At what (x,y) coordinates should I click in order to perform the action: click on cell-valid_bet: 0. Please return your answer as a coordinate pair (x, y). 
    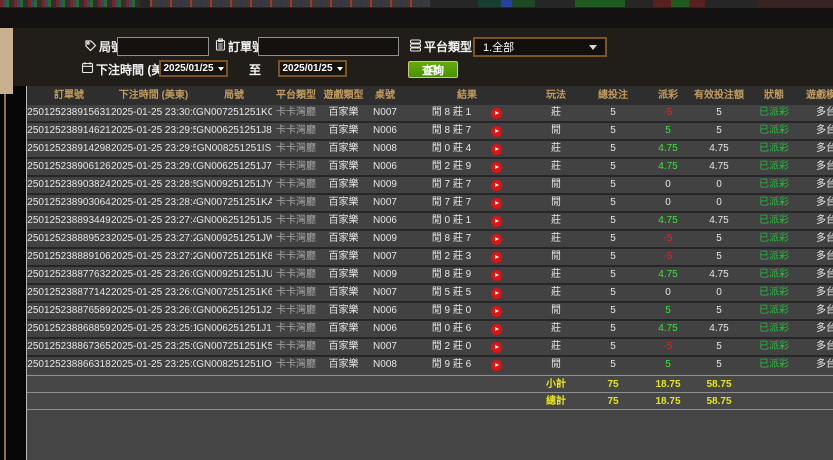
    Looking at the image, I should click on (719, 292).